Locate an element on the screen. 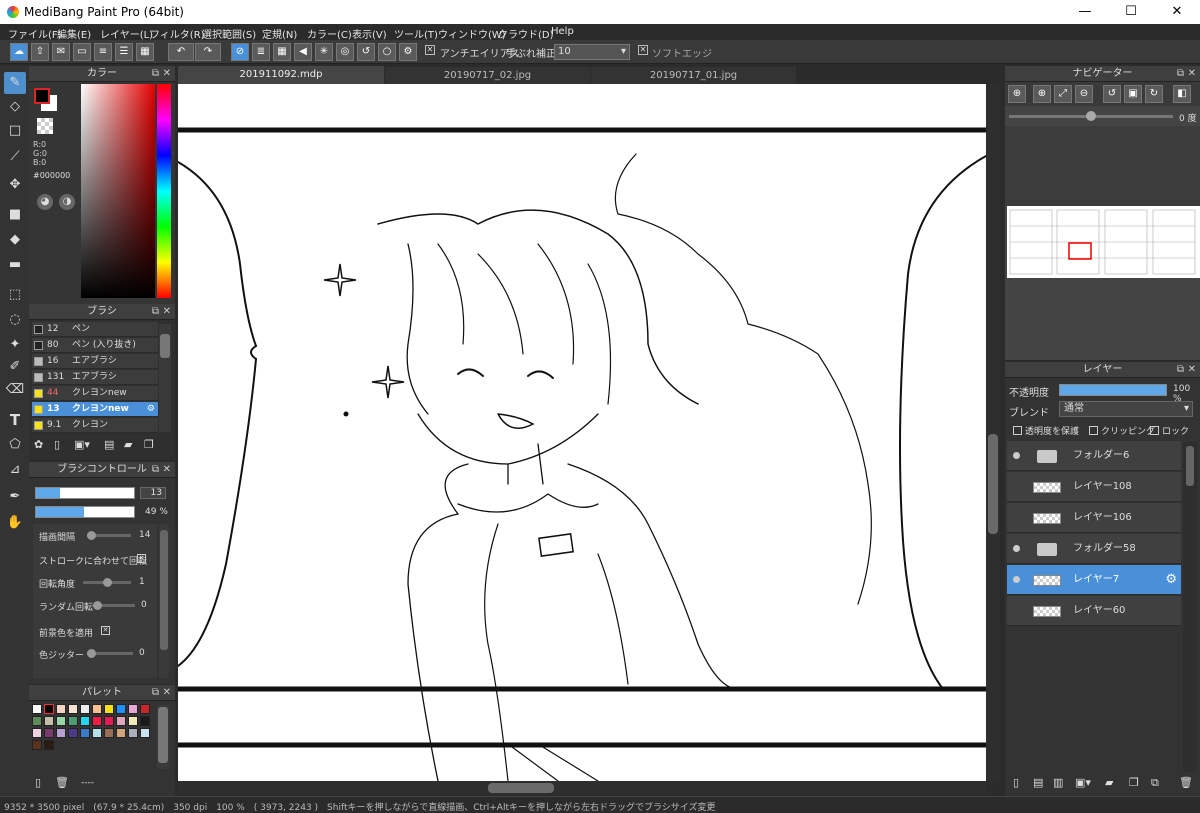 This screenshot has width=1200, height=813. jitter-slider-knob is located at coordinates (91, 653).